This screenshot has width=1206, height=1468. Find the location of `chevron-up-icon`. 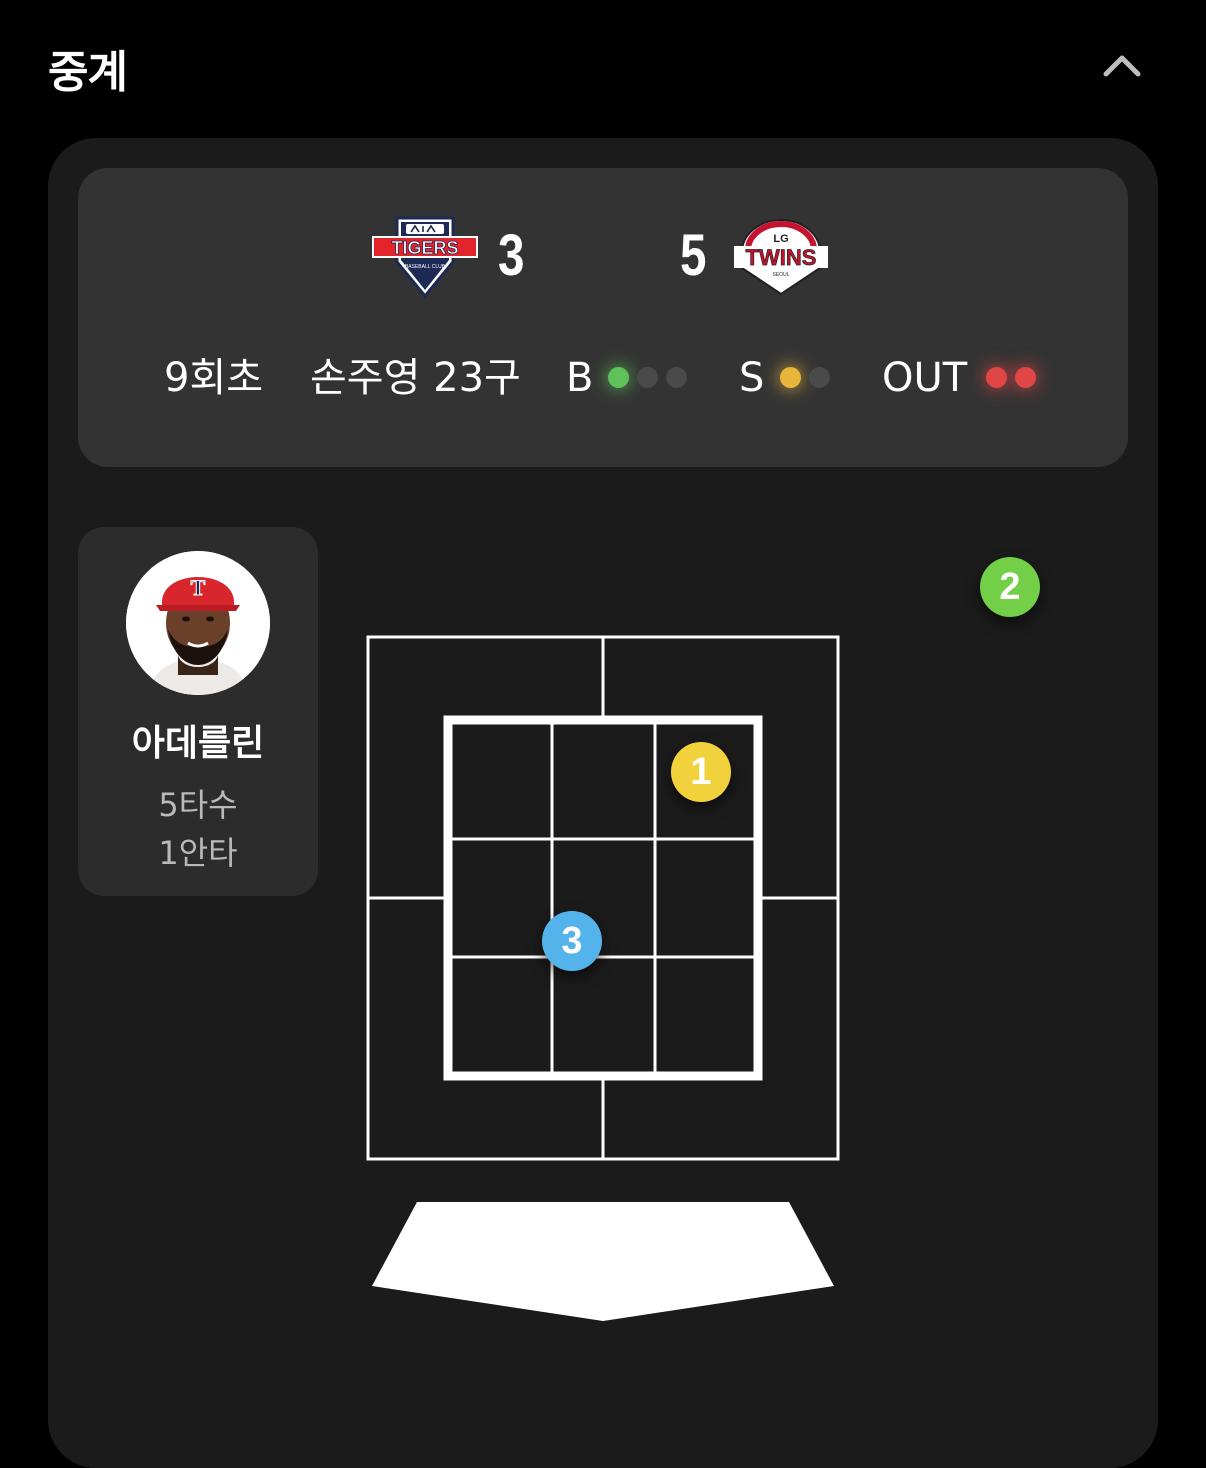

chevron-up-icon is located at coordinates (1122, 66).